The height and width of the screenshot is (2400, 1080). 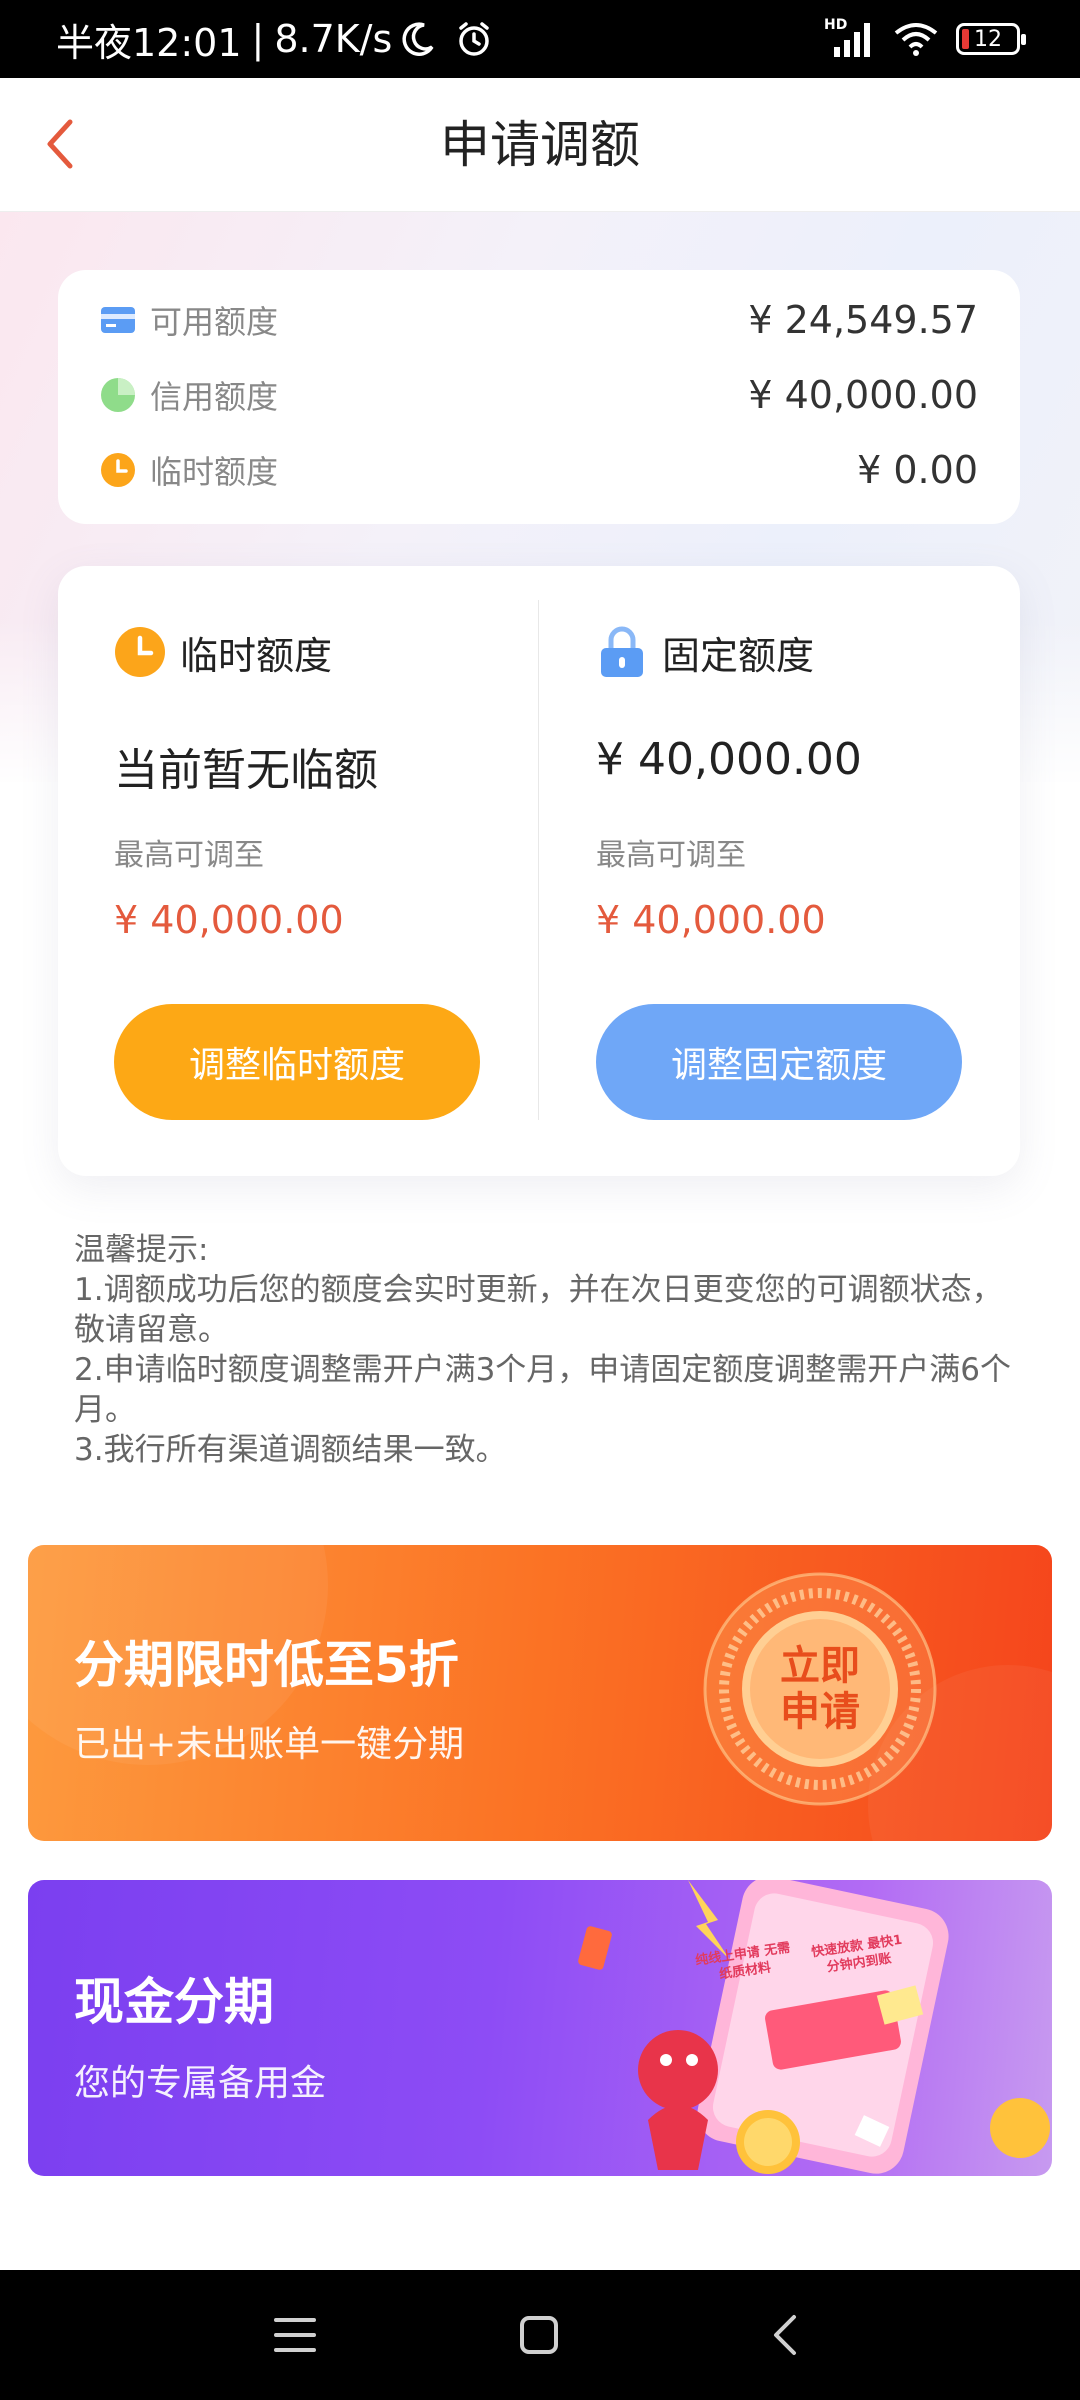 What do you see at coordinates (916, 39) in the screenshot?
I see `wifi-icon` at bounding box center [916, 39].